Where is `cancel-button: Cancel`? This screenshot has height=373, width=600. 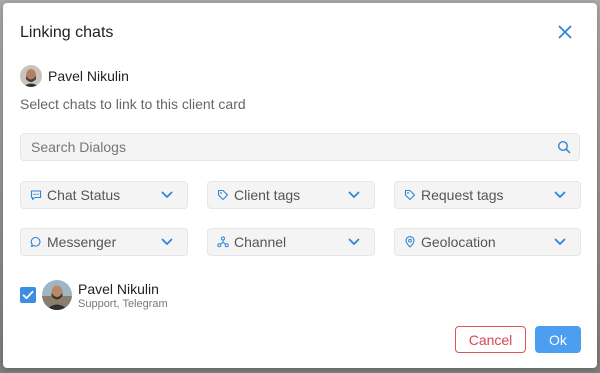 cancel-button: Cancel is located at coordinates (490, 339).